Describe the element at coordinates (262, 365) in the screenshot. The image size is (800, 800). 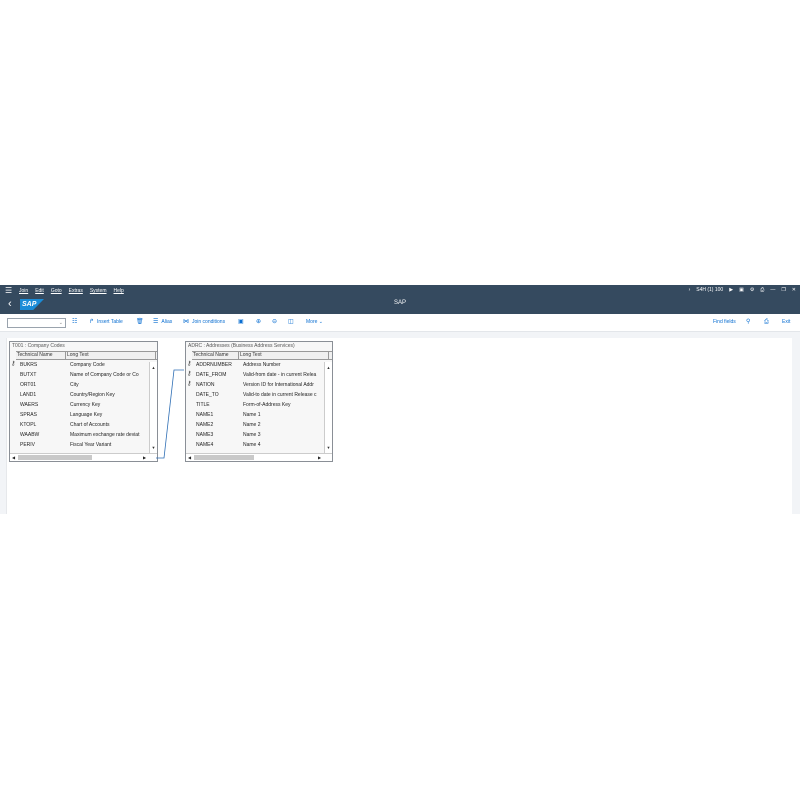
I see `field-long-text: Address Number` at that location.